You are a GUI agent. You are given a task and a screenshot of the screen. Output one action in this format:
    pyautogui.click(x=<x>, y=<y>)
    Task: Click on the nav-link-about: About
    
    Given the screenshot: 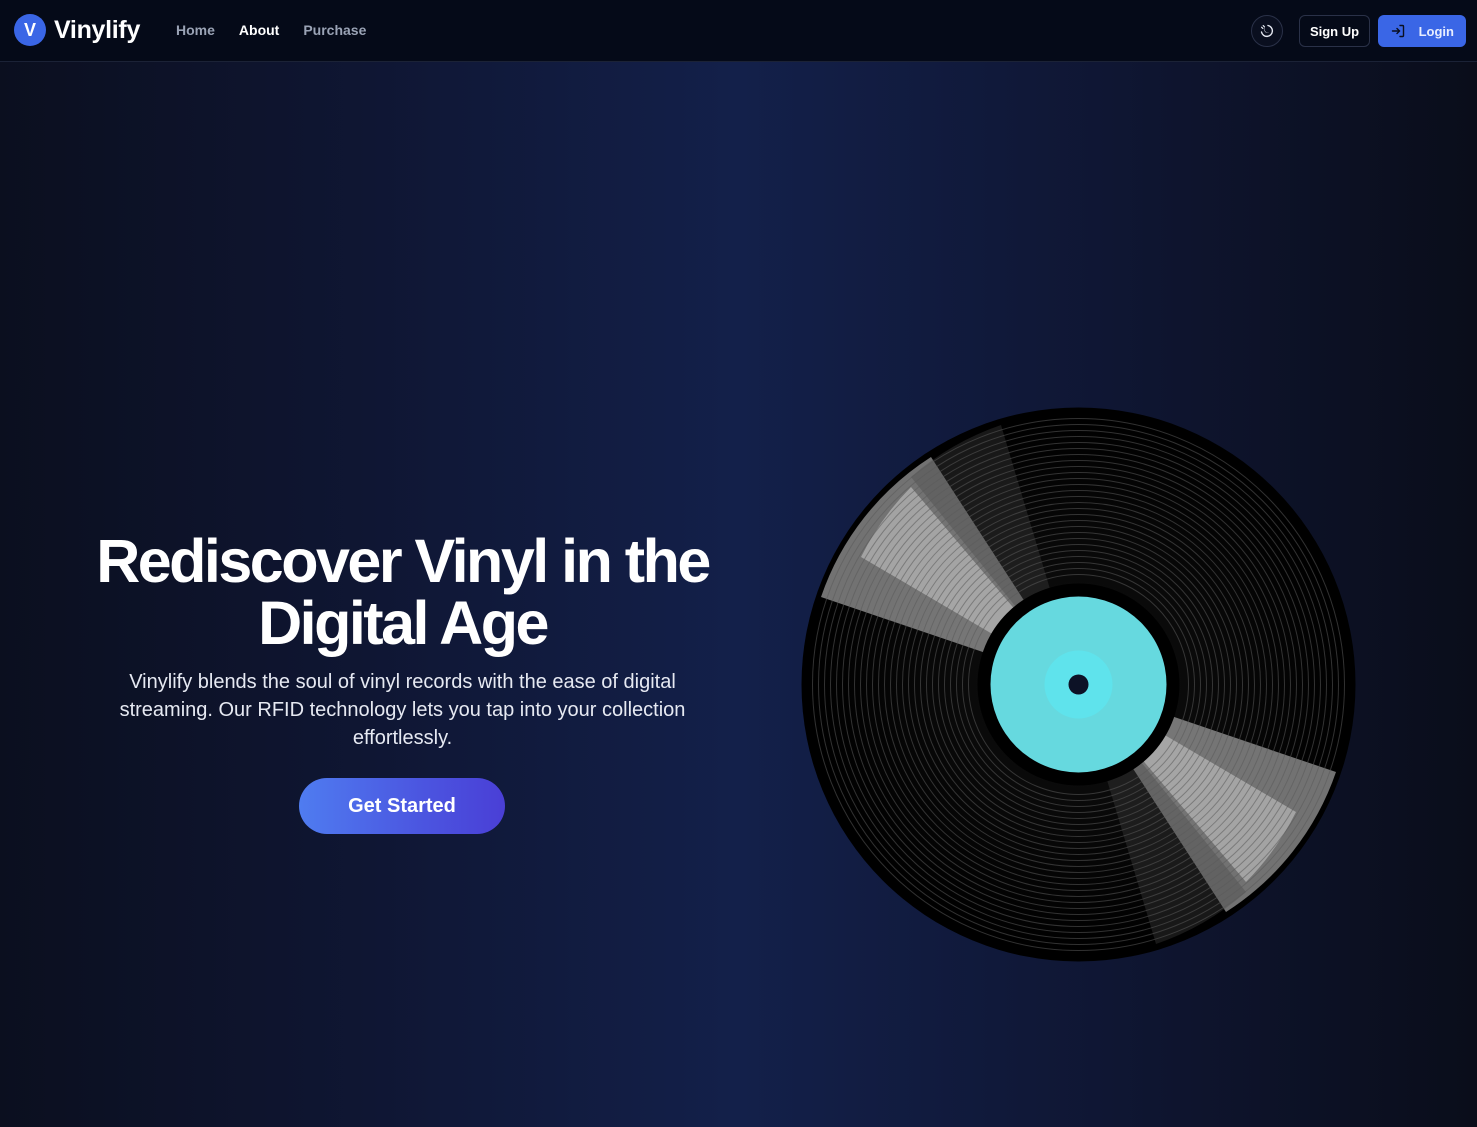 What is the action you would take?
    pyautogui.click(x=259, y=30)
    